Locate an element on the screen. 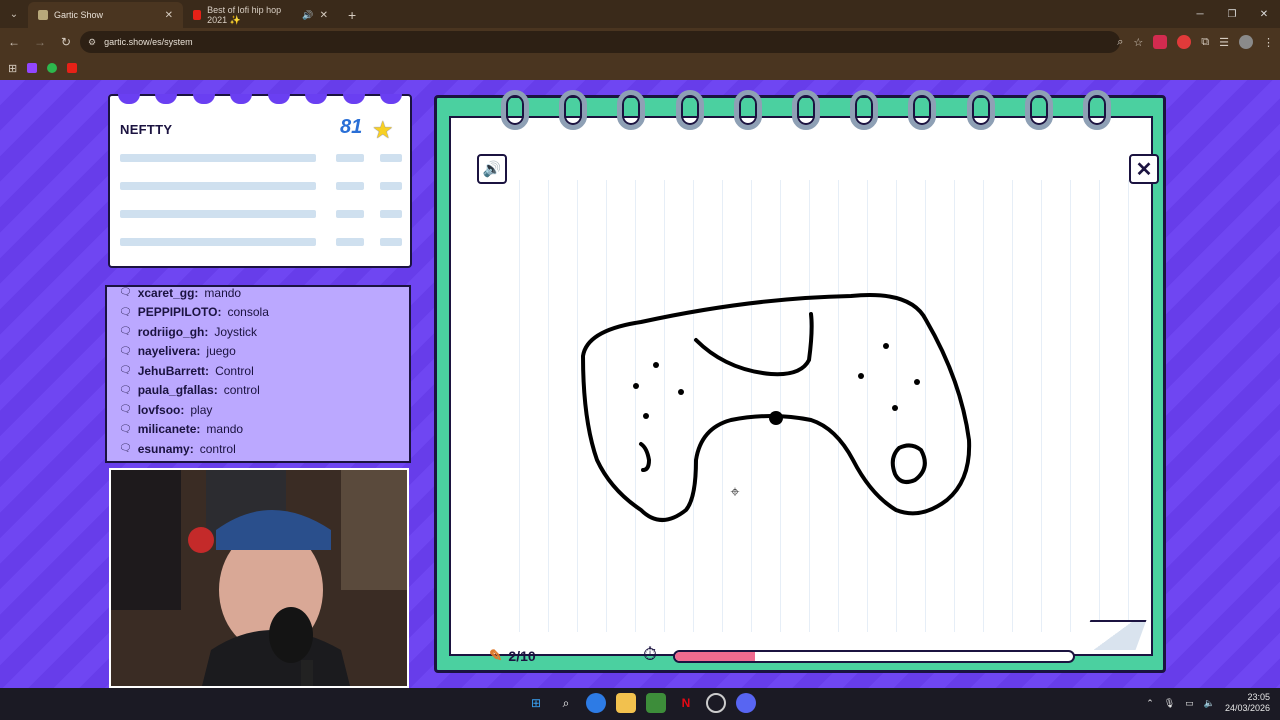 The height and width of the screenshot is (720, 1280). new-tab-button: + is located at coordinates (352, 15).